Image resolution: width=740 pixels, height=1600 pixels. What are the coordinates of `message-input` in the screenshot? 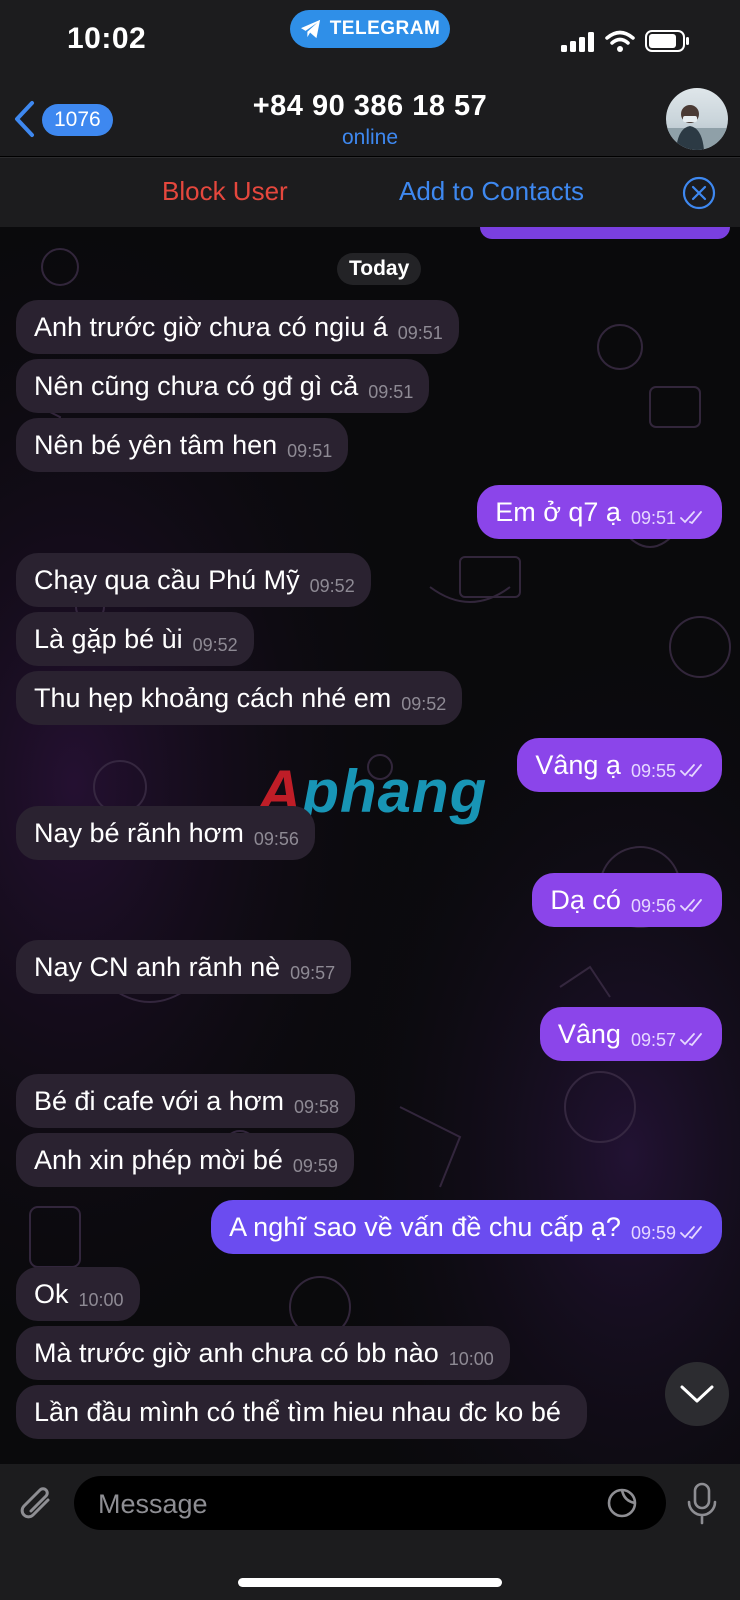 It's located at (338, 1504).